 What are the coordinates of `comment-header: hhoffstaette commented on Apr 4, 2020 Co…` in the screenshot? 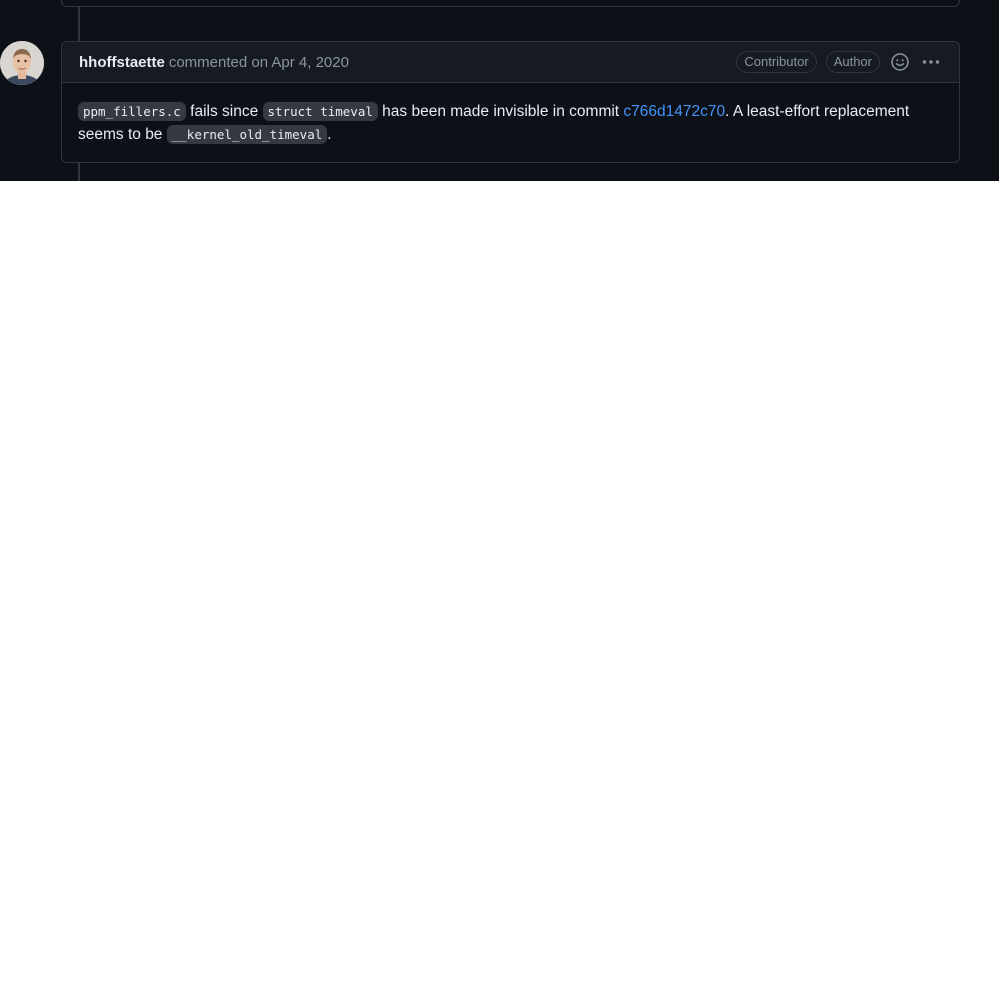 It's located at (510, 62).